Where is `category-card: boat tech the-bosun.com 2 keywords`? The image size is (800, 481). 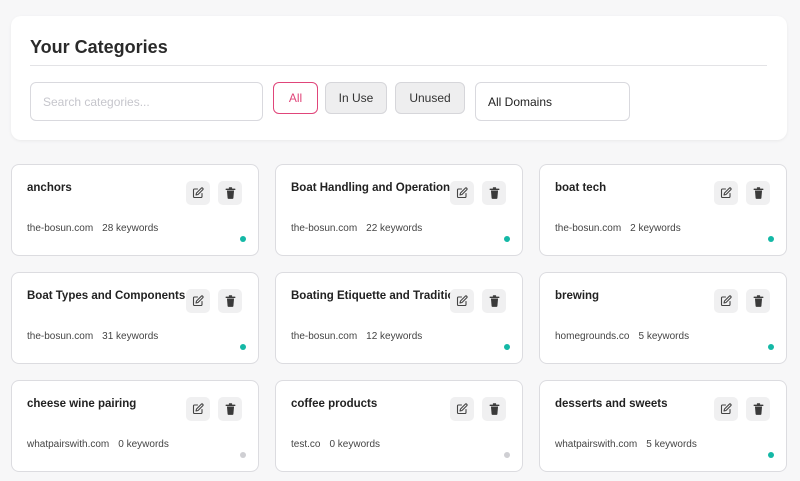 category-card: boat tech the-bosun.com 2 keywords is located at coordinates (663, 210).